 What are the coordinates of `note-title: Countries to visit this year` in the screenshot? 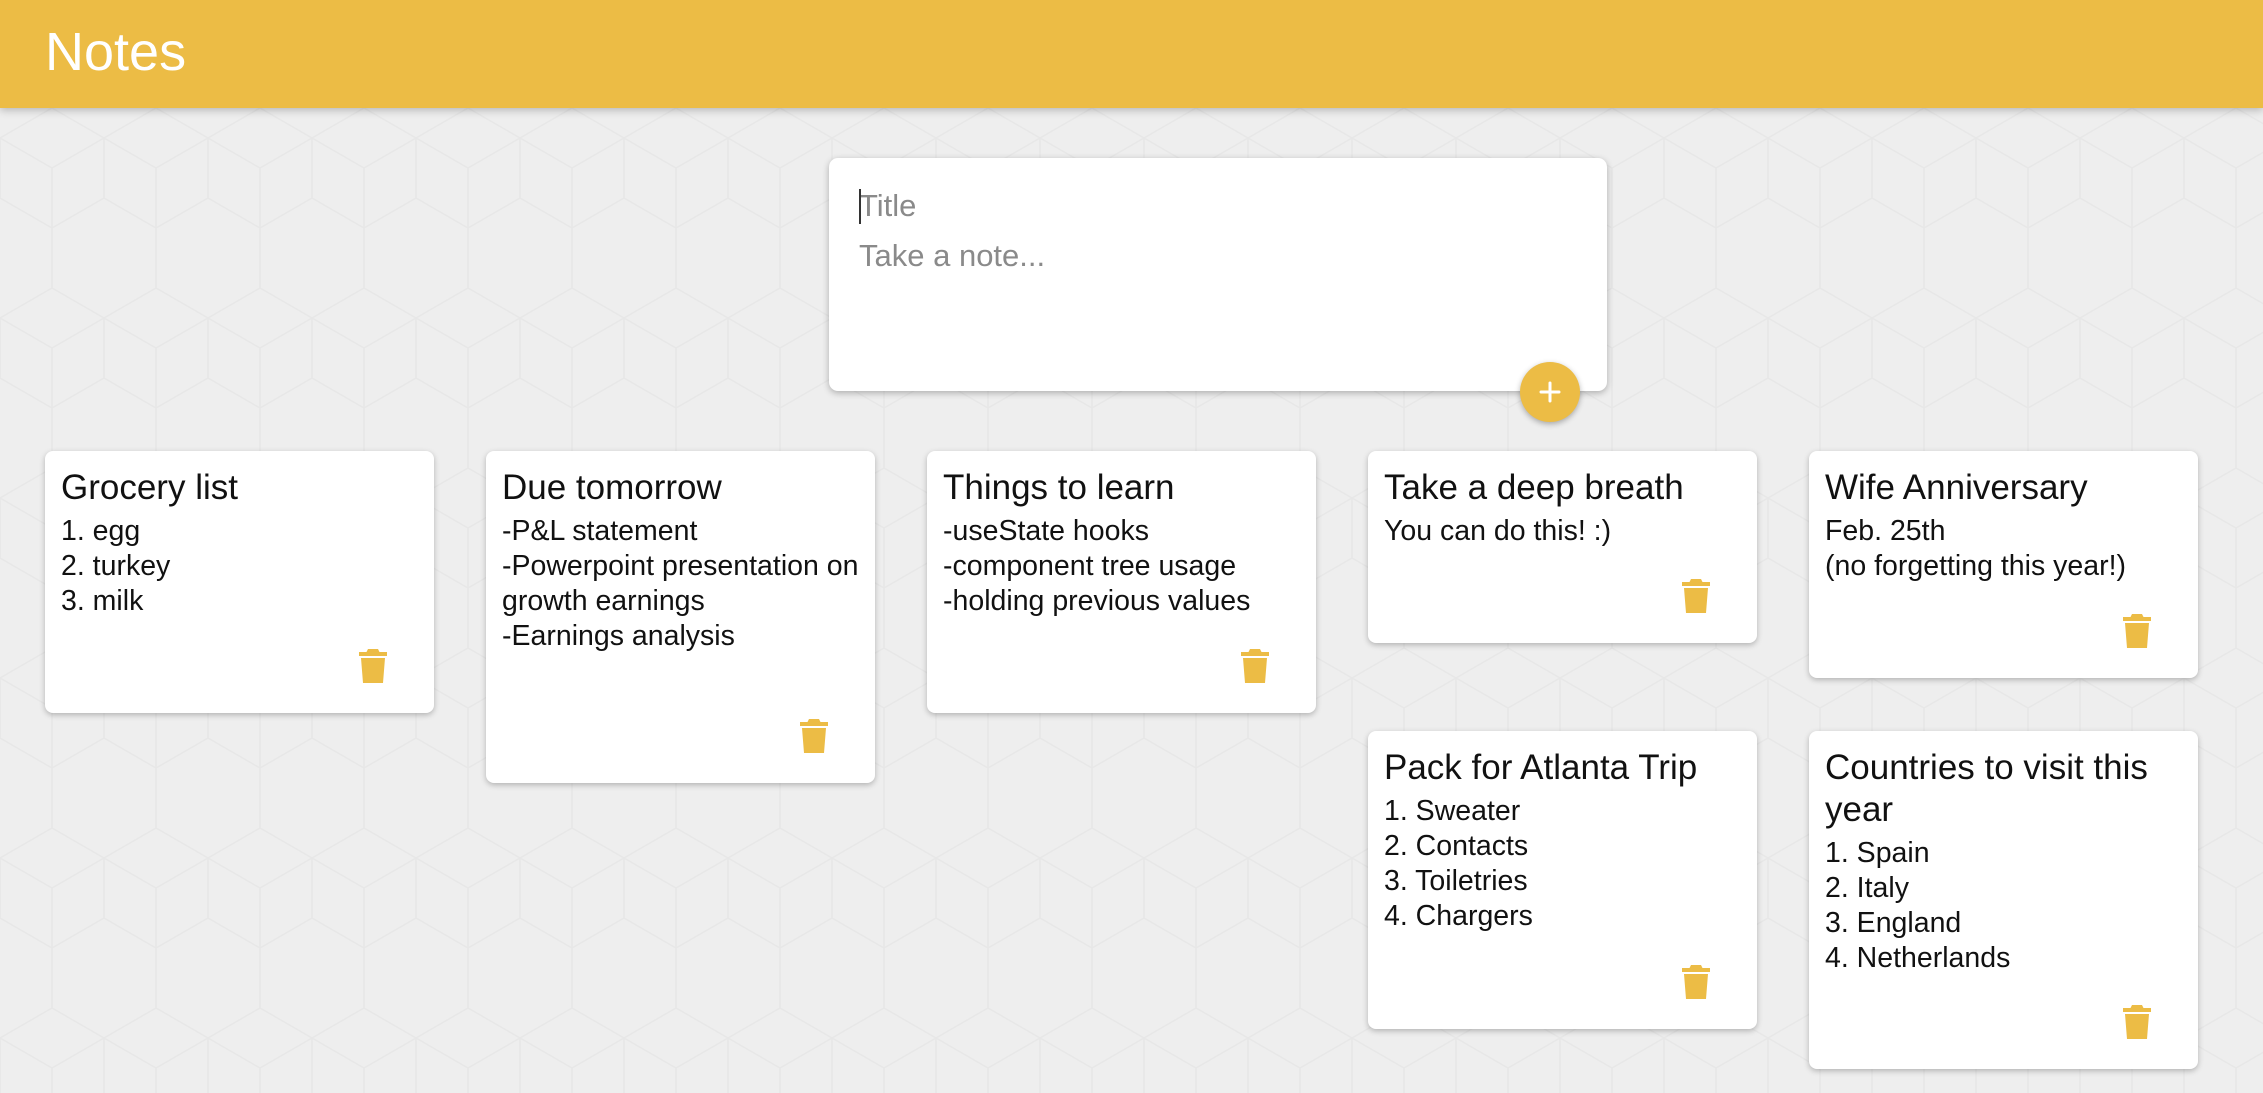 It's located at (1986, 788).